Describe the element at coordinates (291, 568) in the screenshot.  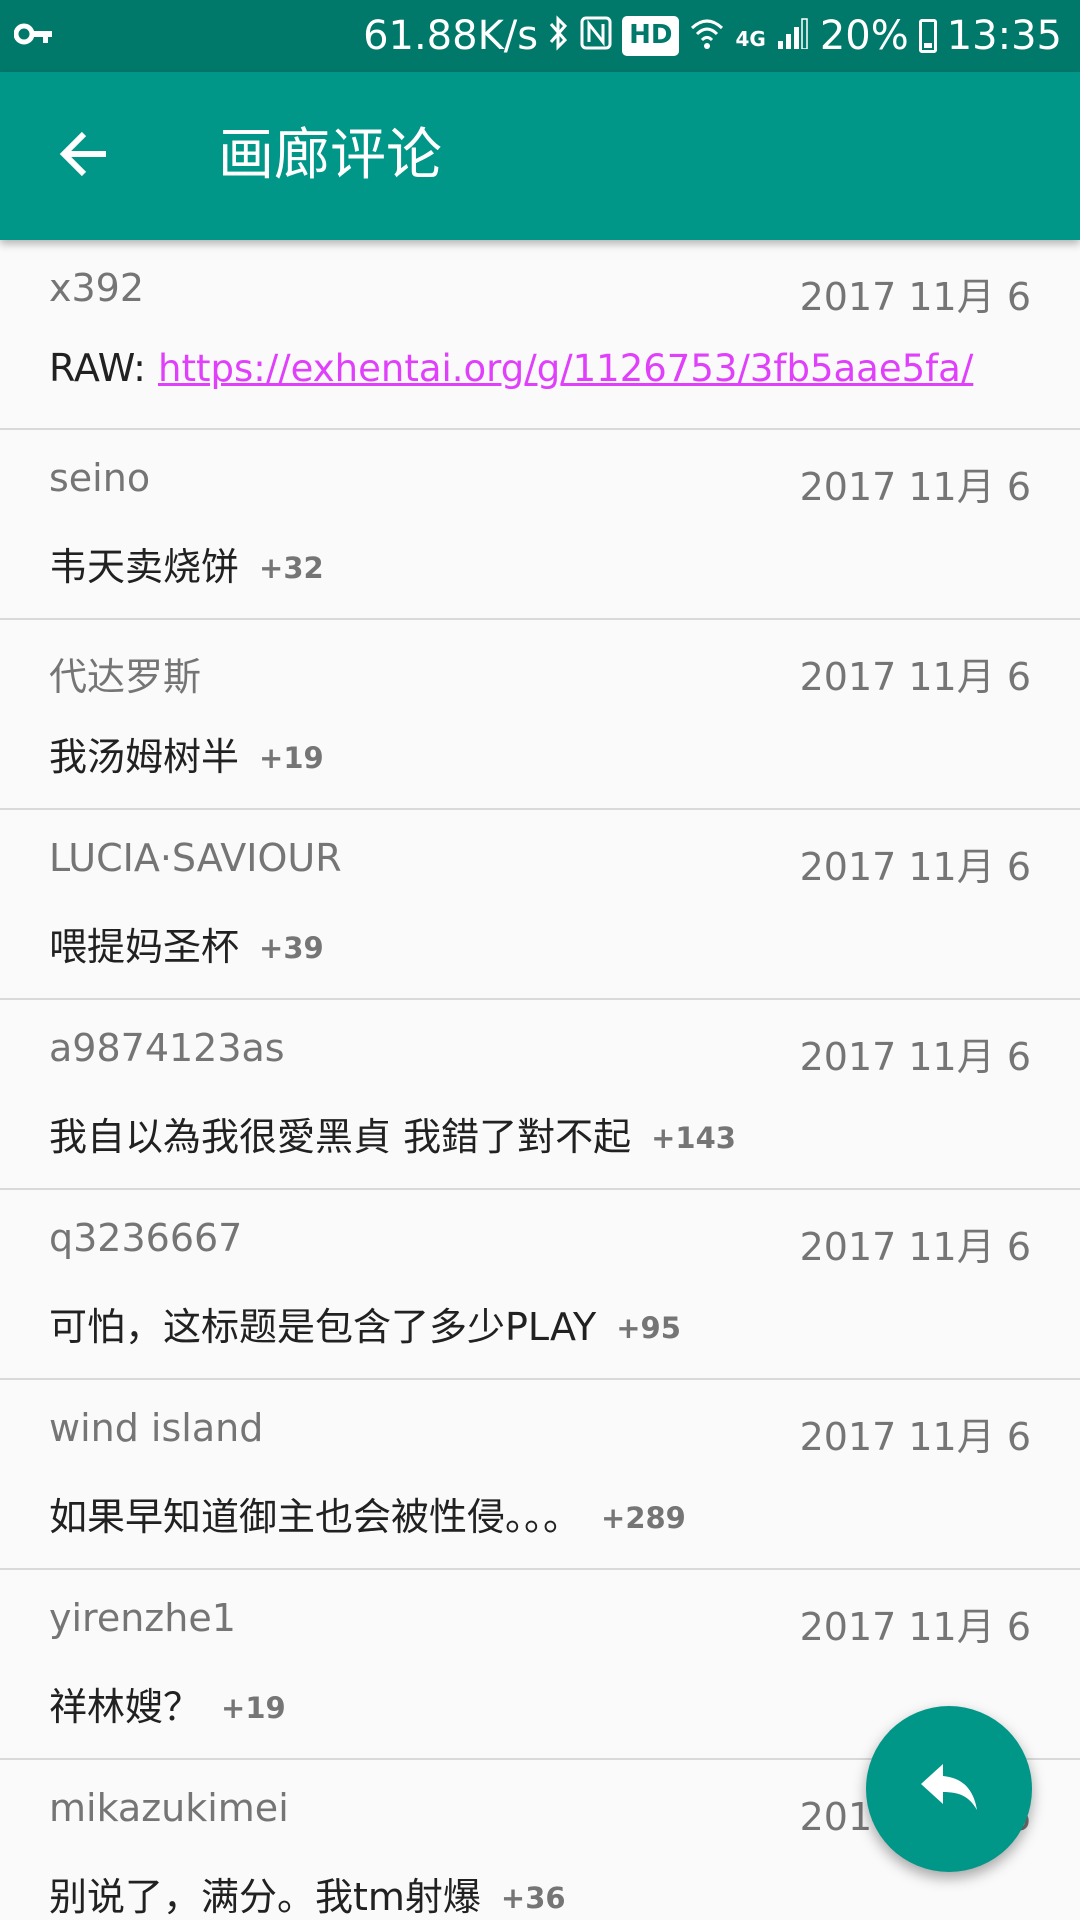
I see `comment-score: +32` at that location.